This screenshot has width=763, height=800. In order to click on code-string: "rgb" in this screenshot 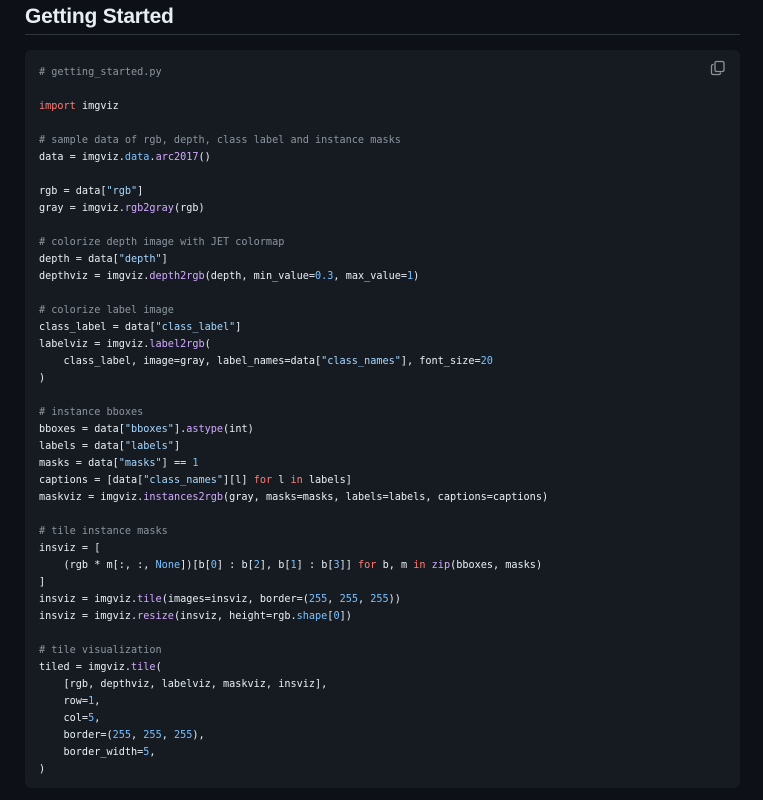, I will do `click(122, 191)`.